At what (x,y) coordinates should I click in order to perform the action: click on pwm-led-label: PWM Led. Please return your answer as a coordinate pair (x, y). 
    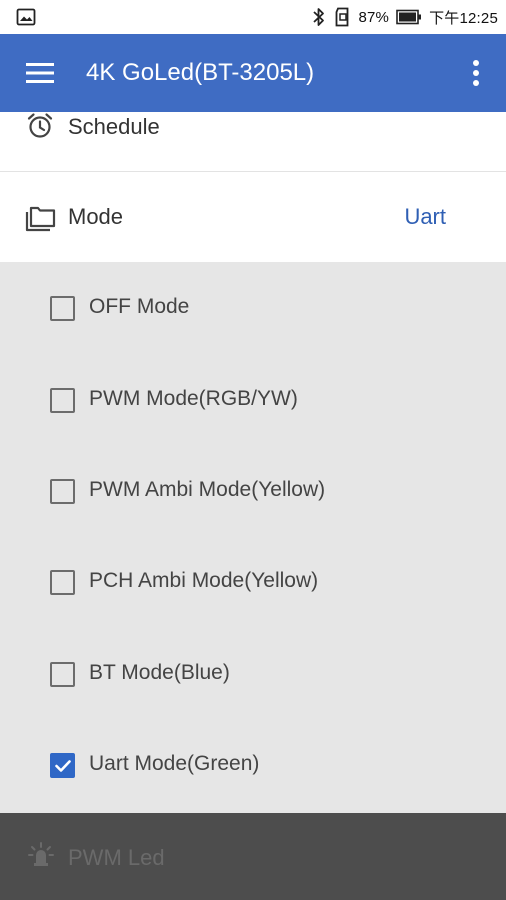
    Looking at the image, I should click on (116, 857).